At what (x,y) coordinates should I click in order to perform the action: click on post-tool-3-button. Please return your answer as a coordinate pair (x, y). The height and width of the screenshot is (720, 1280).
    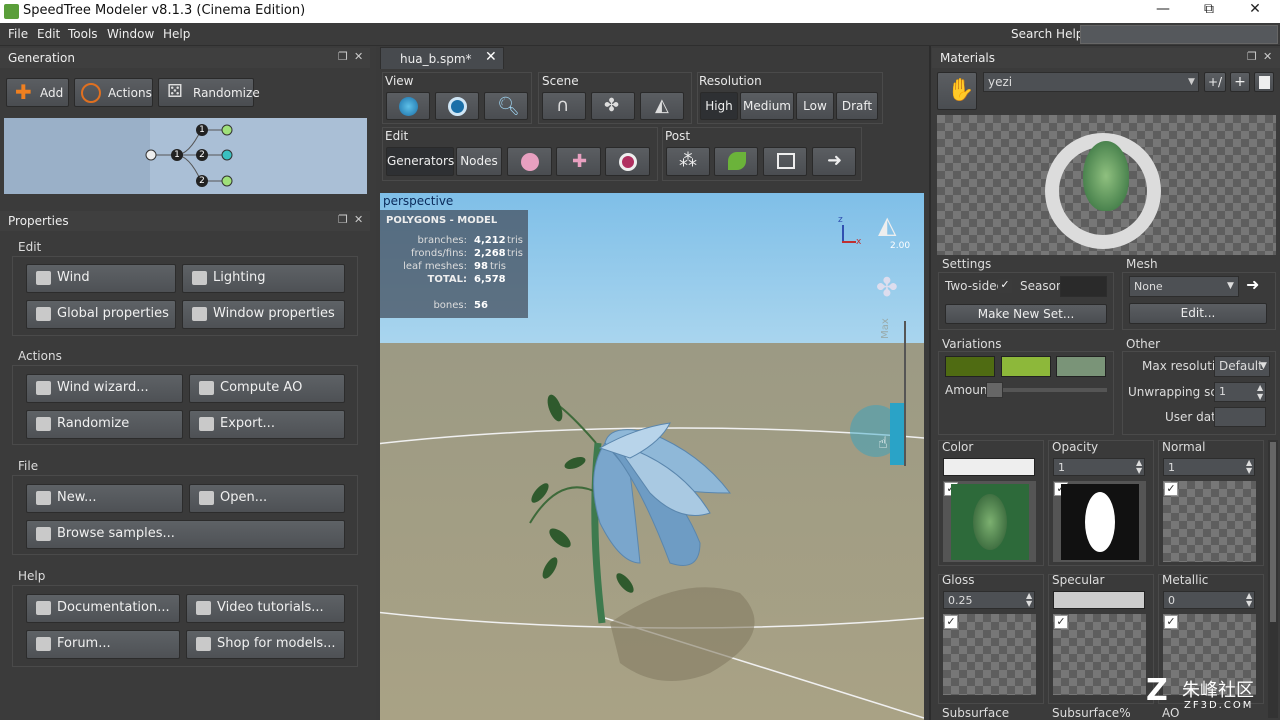
    Looking at the image, I should click on (785, 161).